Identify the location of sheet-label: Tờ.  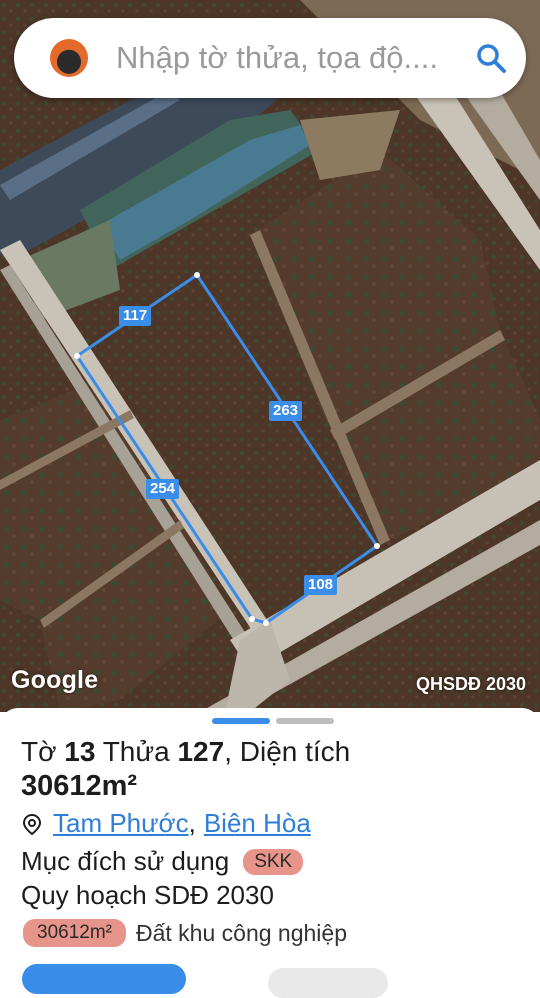
(39, 751).